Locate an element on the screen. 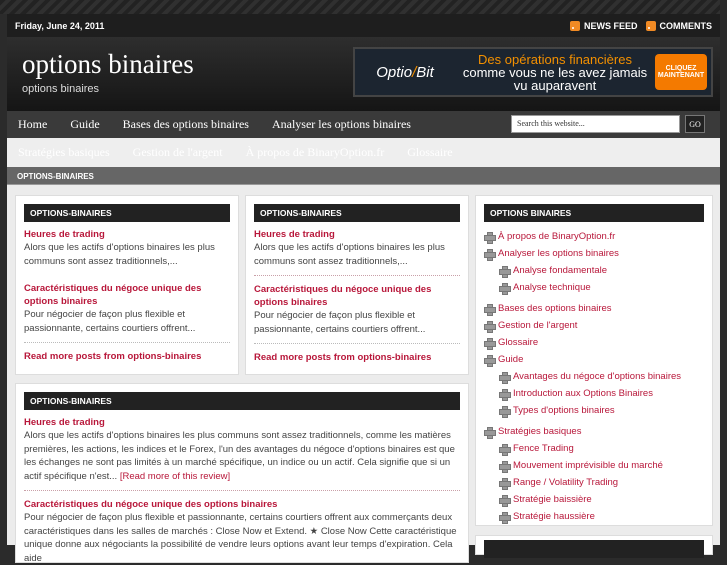  top-bar: Friday, June 24, 2011 NEWS FEED COMMENTS is located at coordinates (363, 25).